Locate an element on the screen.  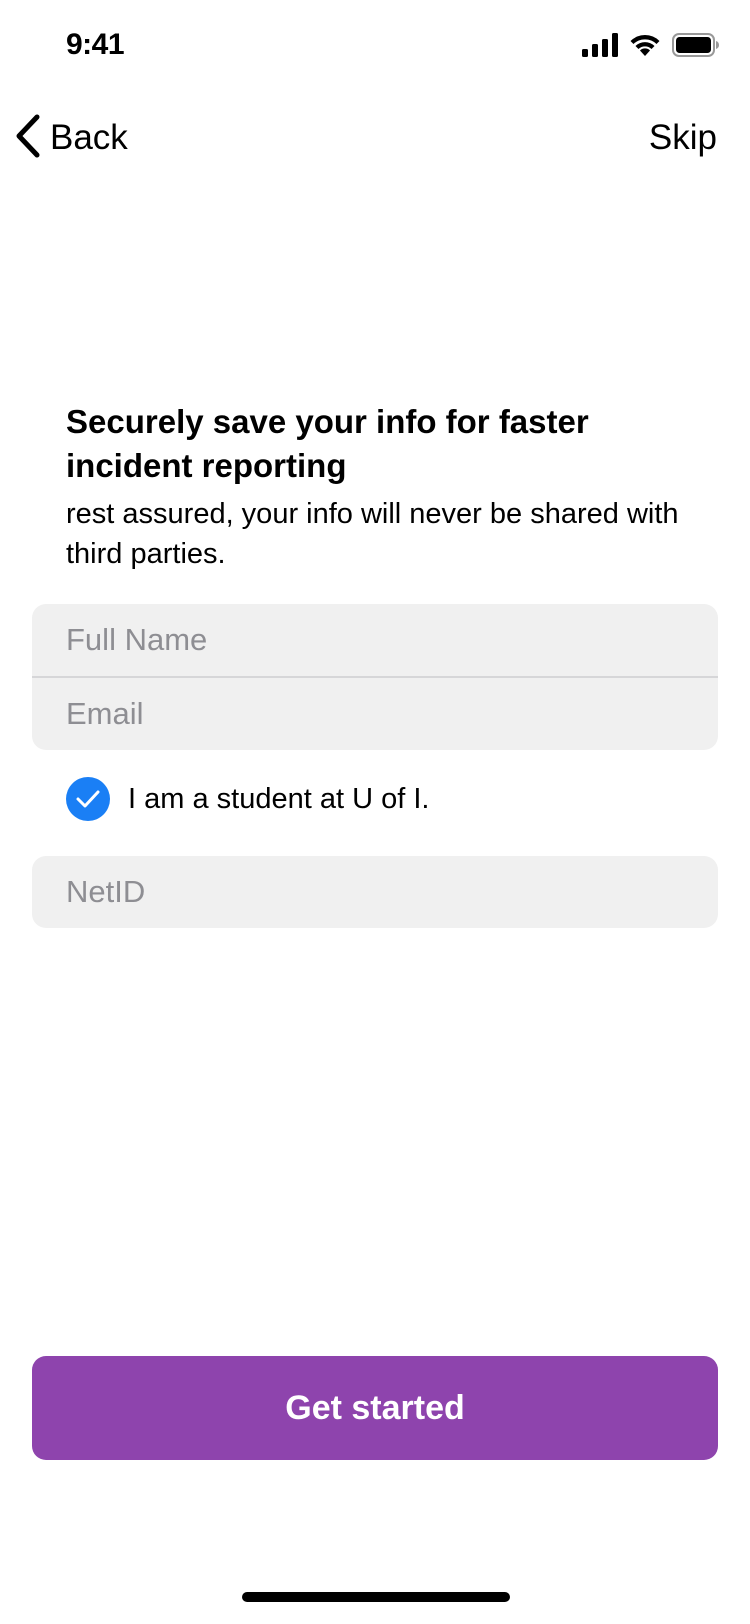
contact-field-group is located at coordinates (375, 677).